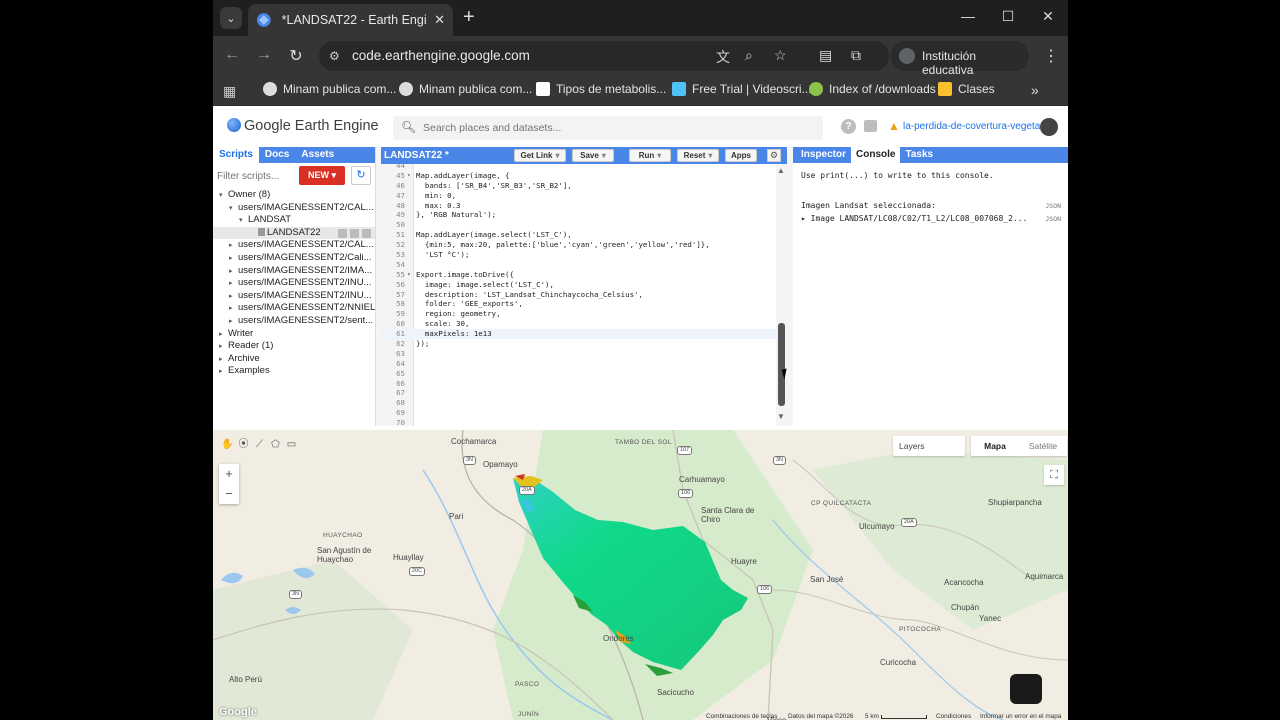 This screenshot has width=1280, height=720. I want to click on tree-folder: ▸ Writer, so click(294, 334).